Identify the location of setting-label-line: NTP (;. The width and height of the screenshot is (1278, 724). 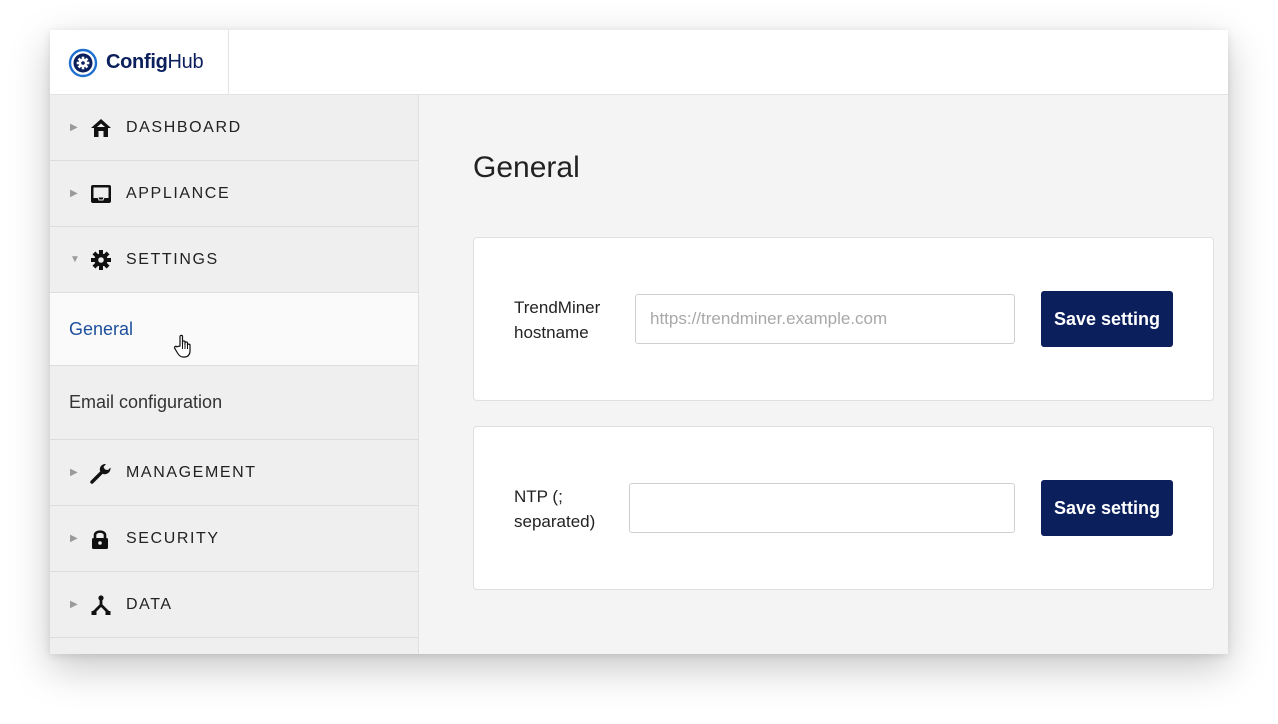
(538, 496).